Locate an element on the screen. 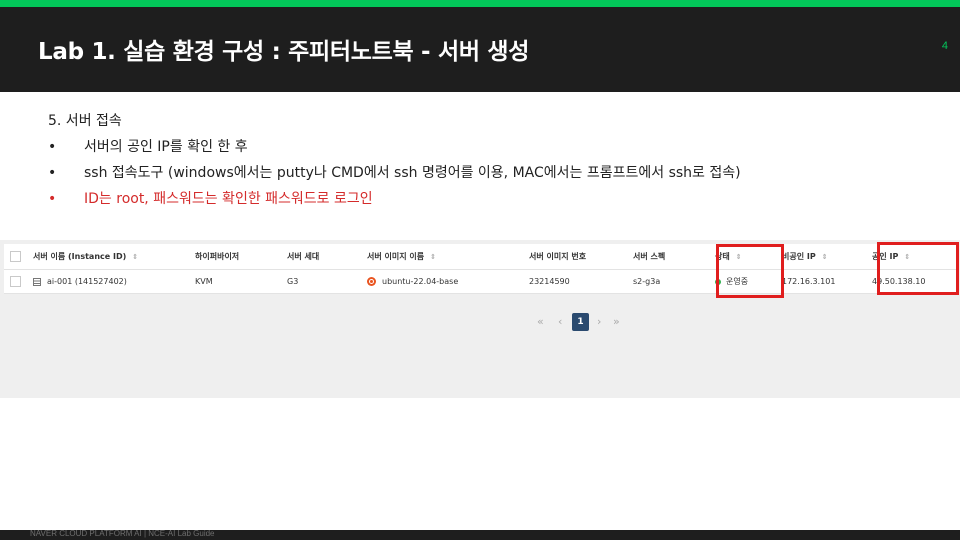  bullet-text: ID는 root, 패스워드는 확인한 패스워드로 로그인 is located at coordinates (228, 199).